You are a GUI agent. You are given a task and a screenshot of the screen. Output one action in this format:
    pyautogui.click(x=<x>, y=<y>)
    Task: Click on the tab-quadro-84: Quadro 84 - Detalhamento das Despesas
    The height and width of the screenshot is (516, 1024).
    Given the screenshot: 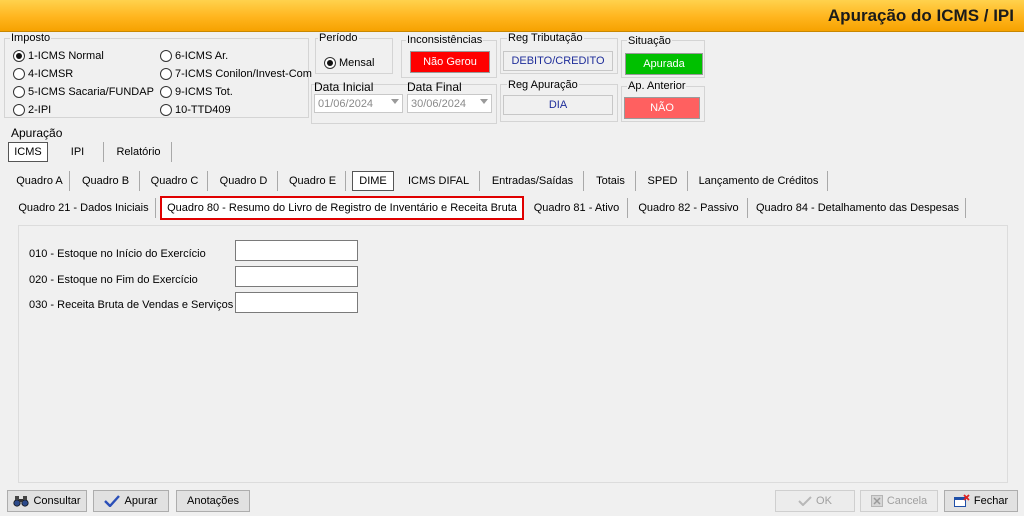 What is the action you would take?
    pyautogui.click(x=858, y=208)
    